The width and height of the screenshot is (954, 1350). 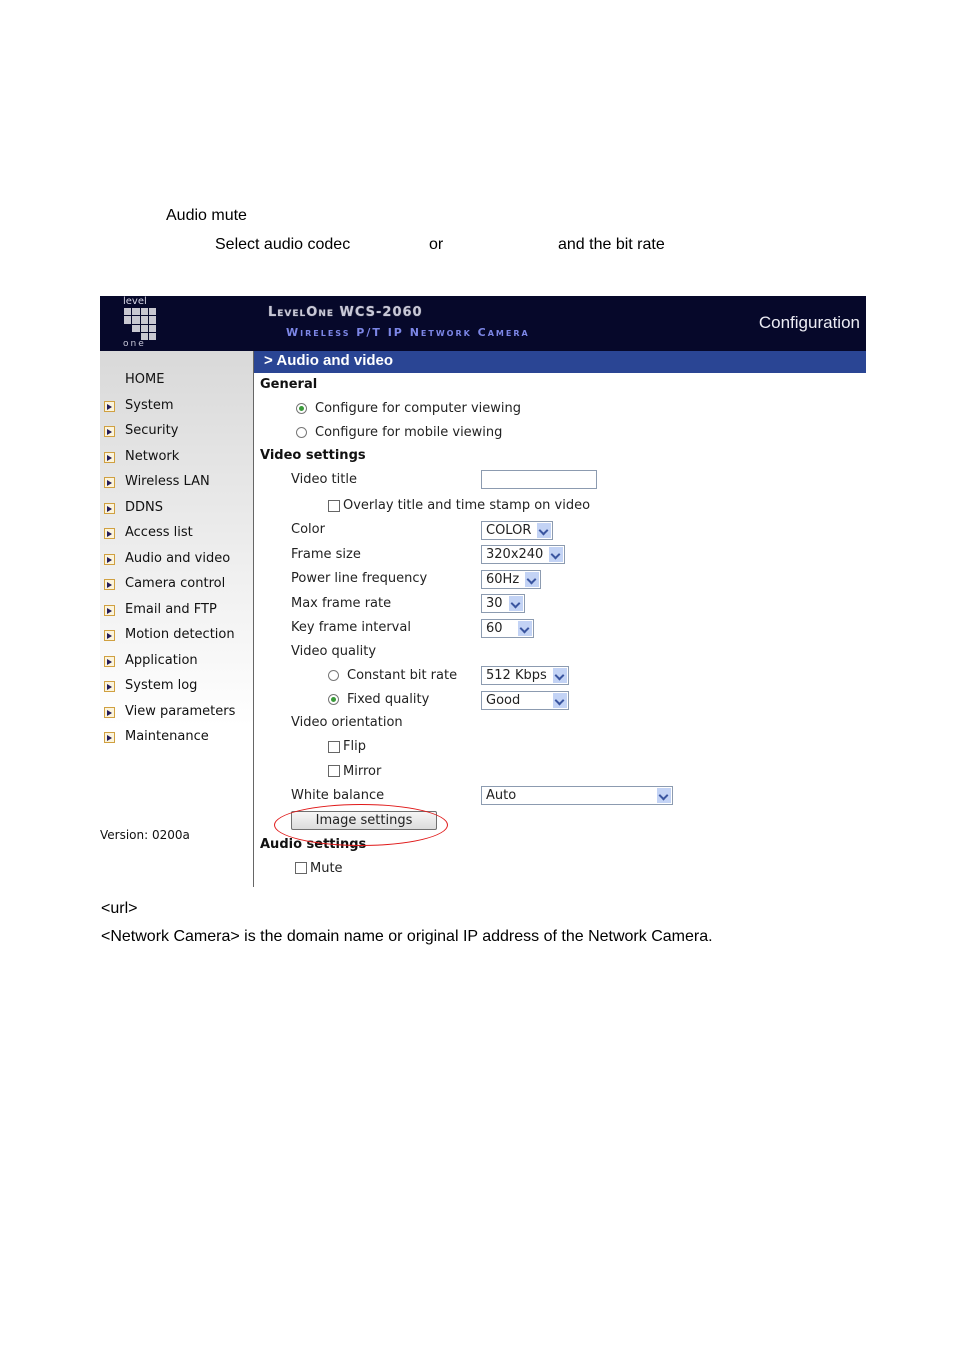 What do you see at coordinates (301, 432) in the screenshot?
I see `radio-mobile-viewing` at bounding box center [301, 432].